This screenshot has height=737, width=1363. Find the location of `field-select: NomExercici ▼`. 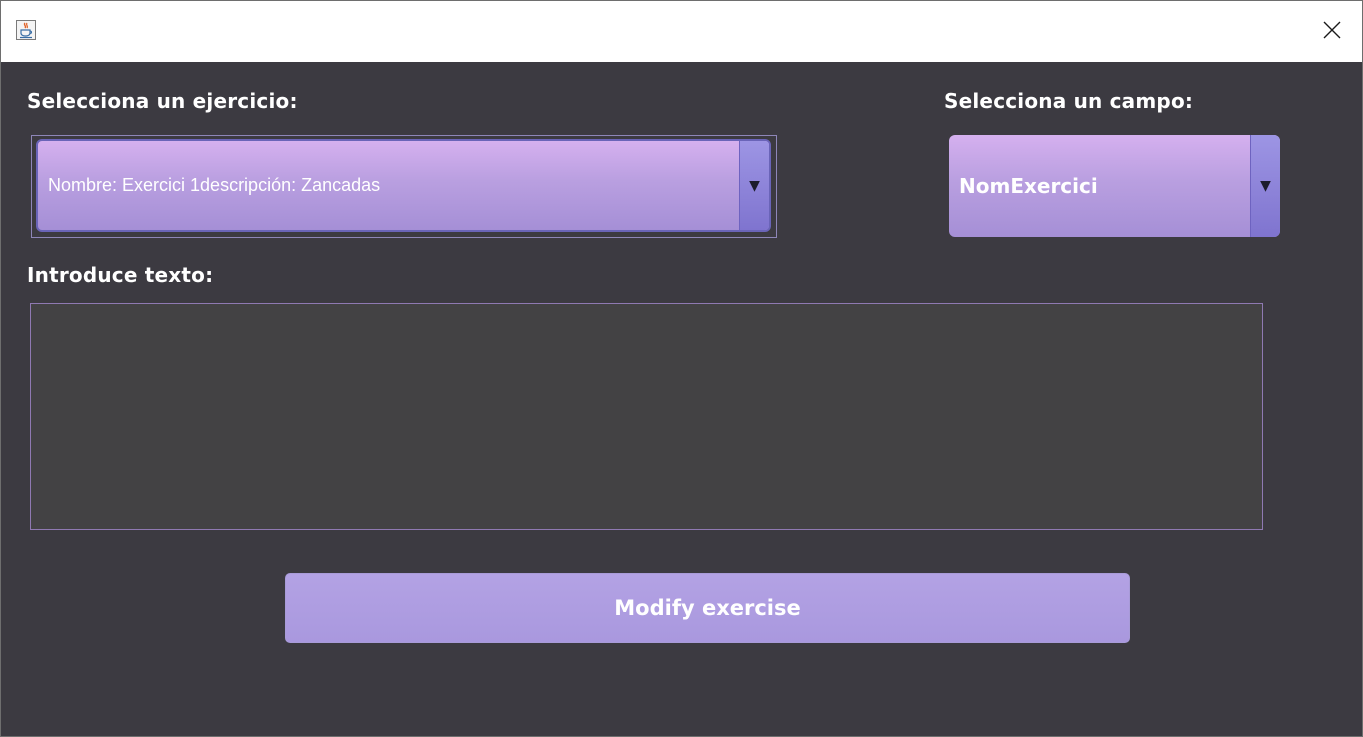

field-select: NomExercici ▼ is located at coordinates (1114, 186).